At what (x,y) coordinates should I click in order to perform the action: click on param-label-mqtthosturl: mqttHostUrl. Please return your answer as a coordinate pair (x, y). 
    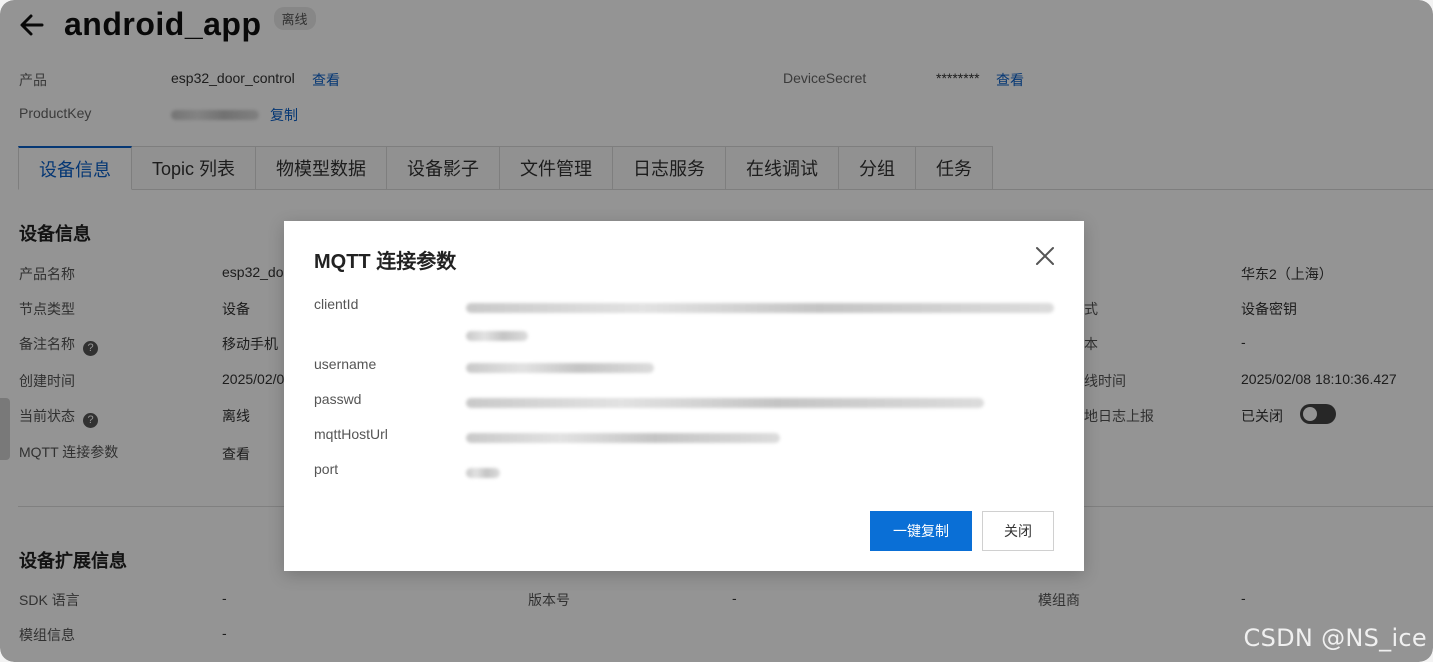
    Looking at the image, I should click on (351, 434).